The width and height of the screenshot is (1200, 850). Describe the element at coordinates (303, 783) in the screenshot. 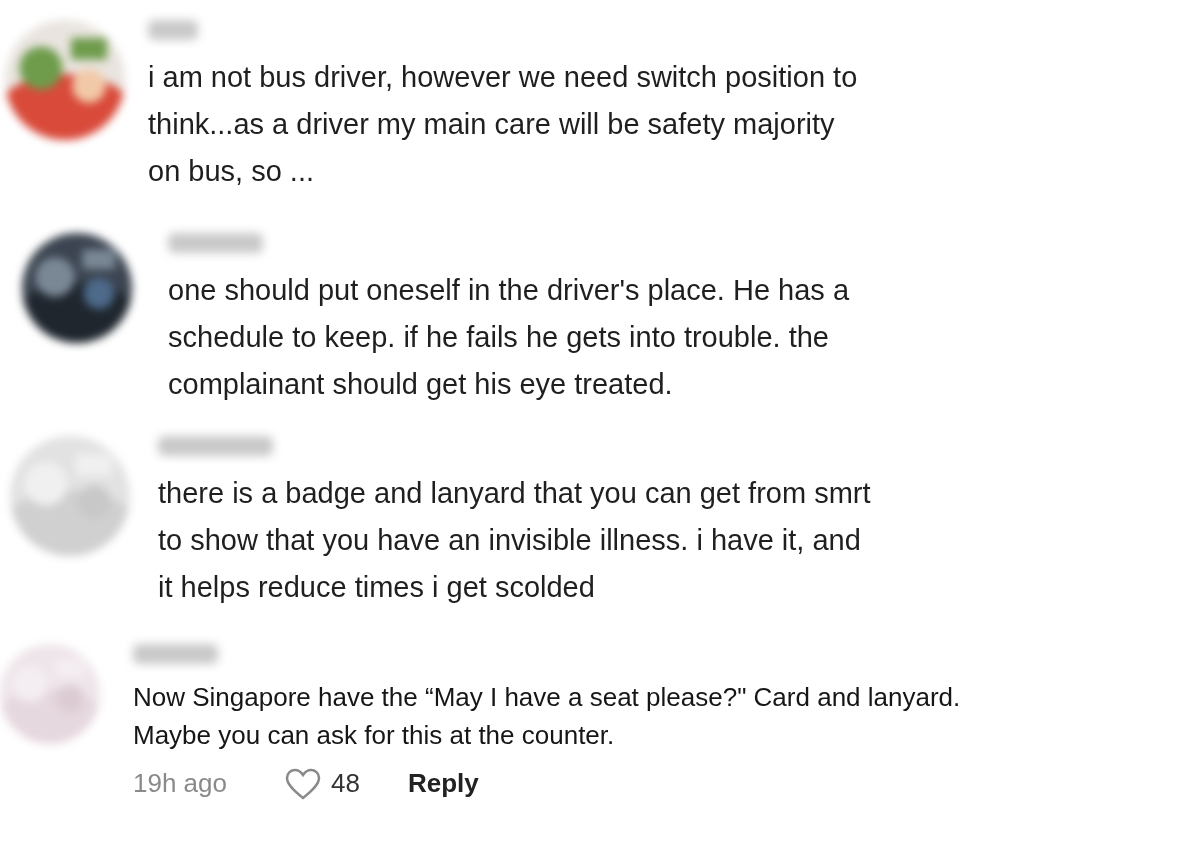

I see `heart-icon` at that location.